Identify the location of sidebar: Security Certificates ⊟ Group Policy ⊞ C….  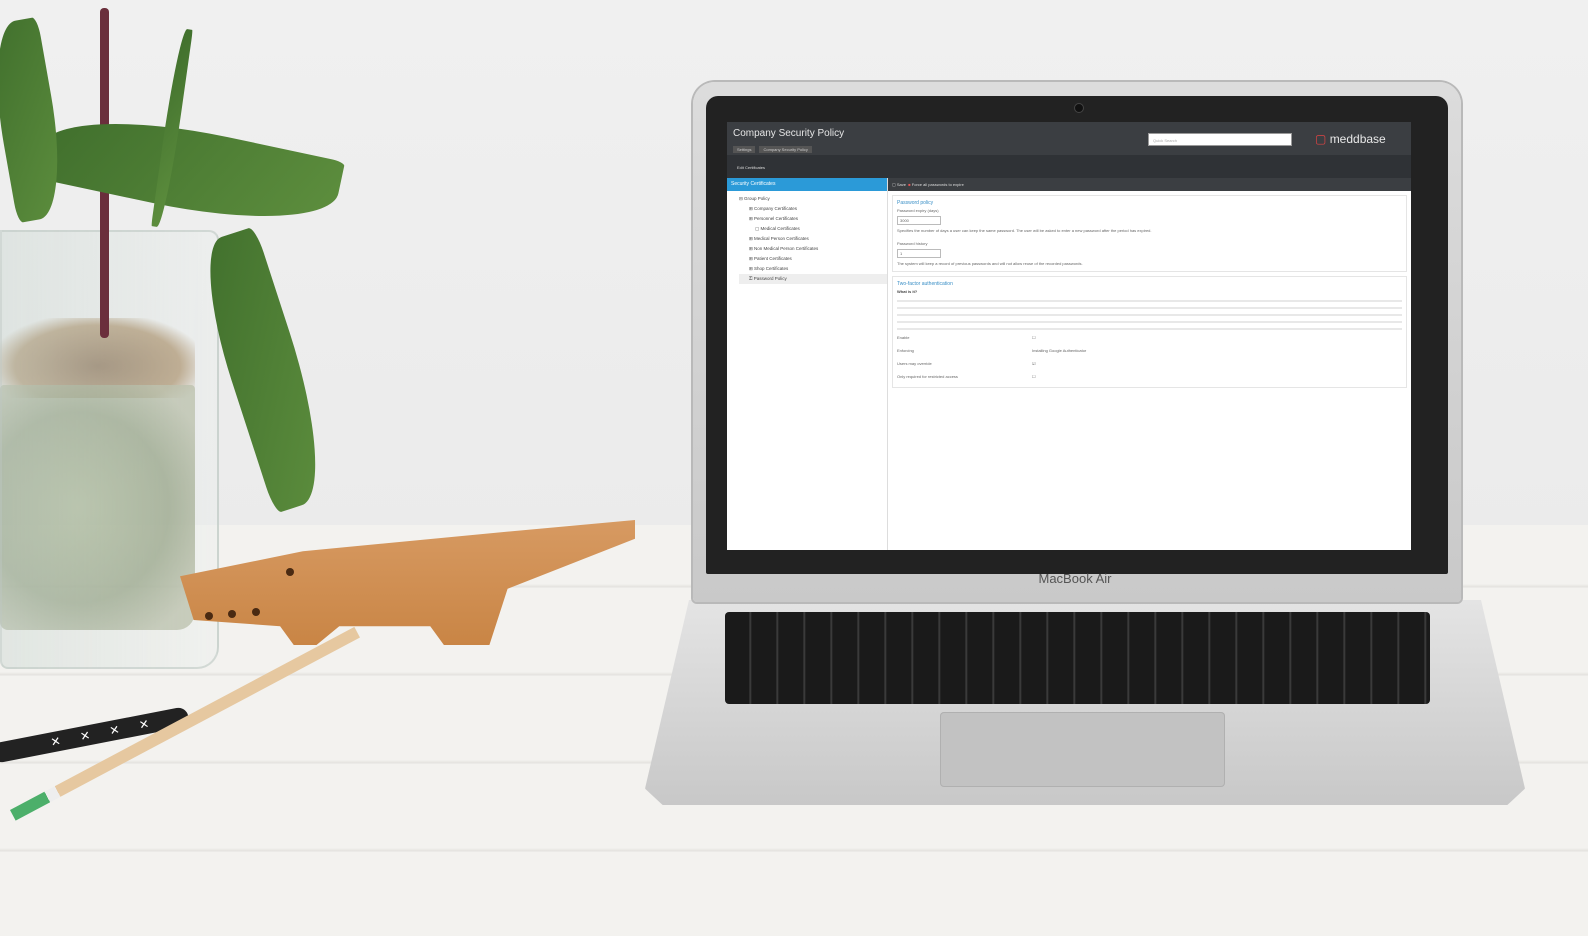
(807, 364).